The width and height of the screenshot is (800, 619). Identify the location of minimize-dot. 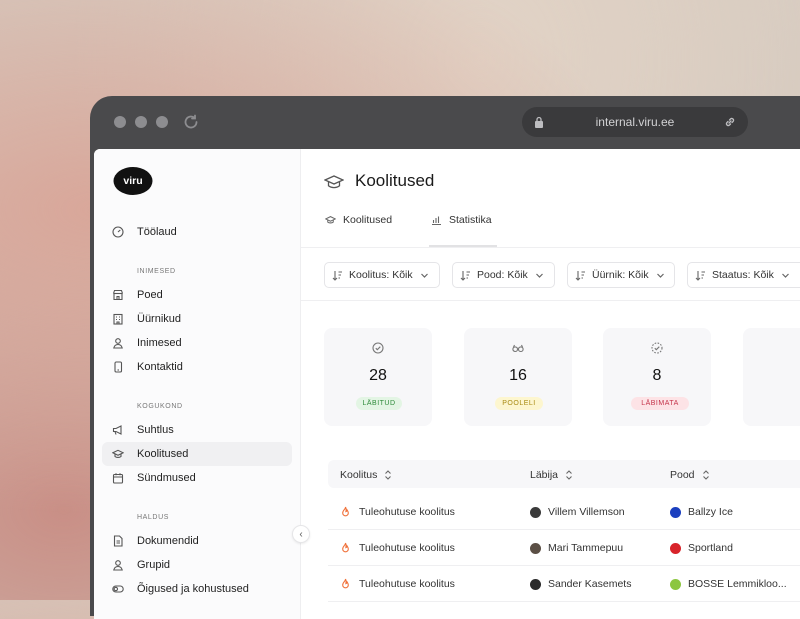
(141, 122).